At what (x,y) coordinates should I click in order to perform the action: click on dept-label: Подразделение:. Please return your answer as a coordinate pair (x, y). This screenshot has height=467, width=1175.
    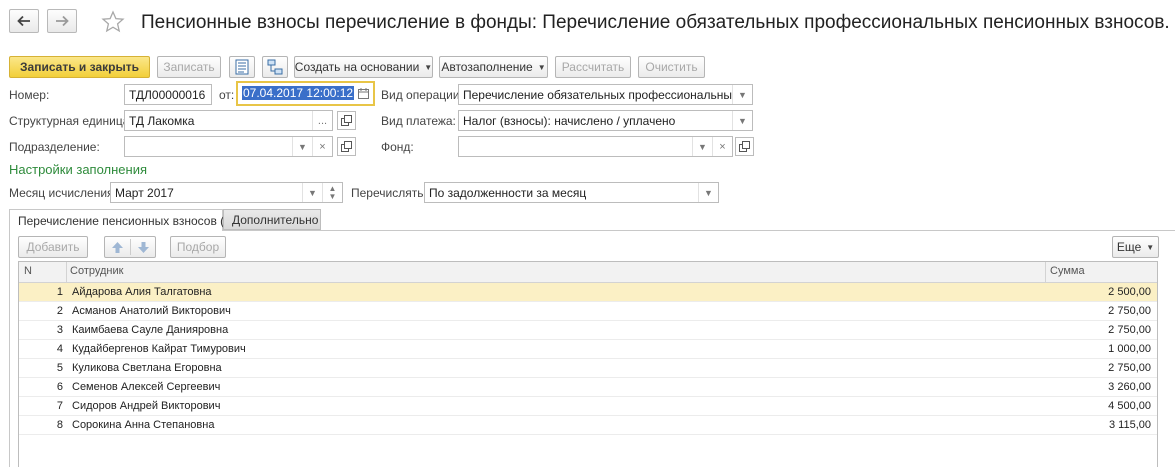
    Looking at the image, I should click on (54, 147).